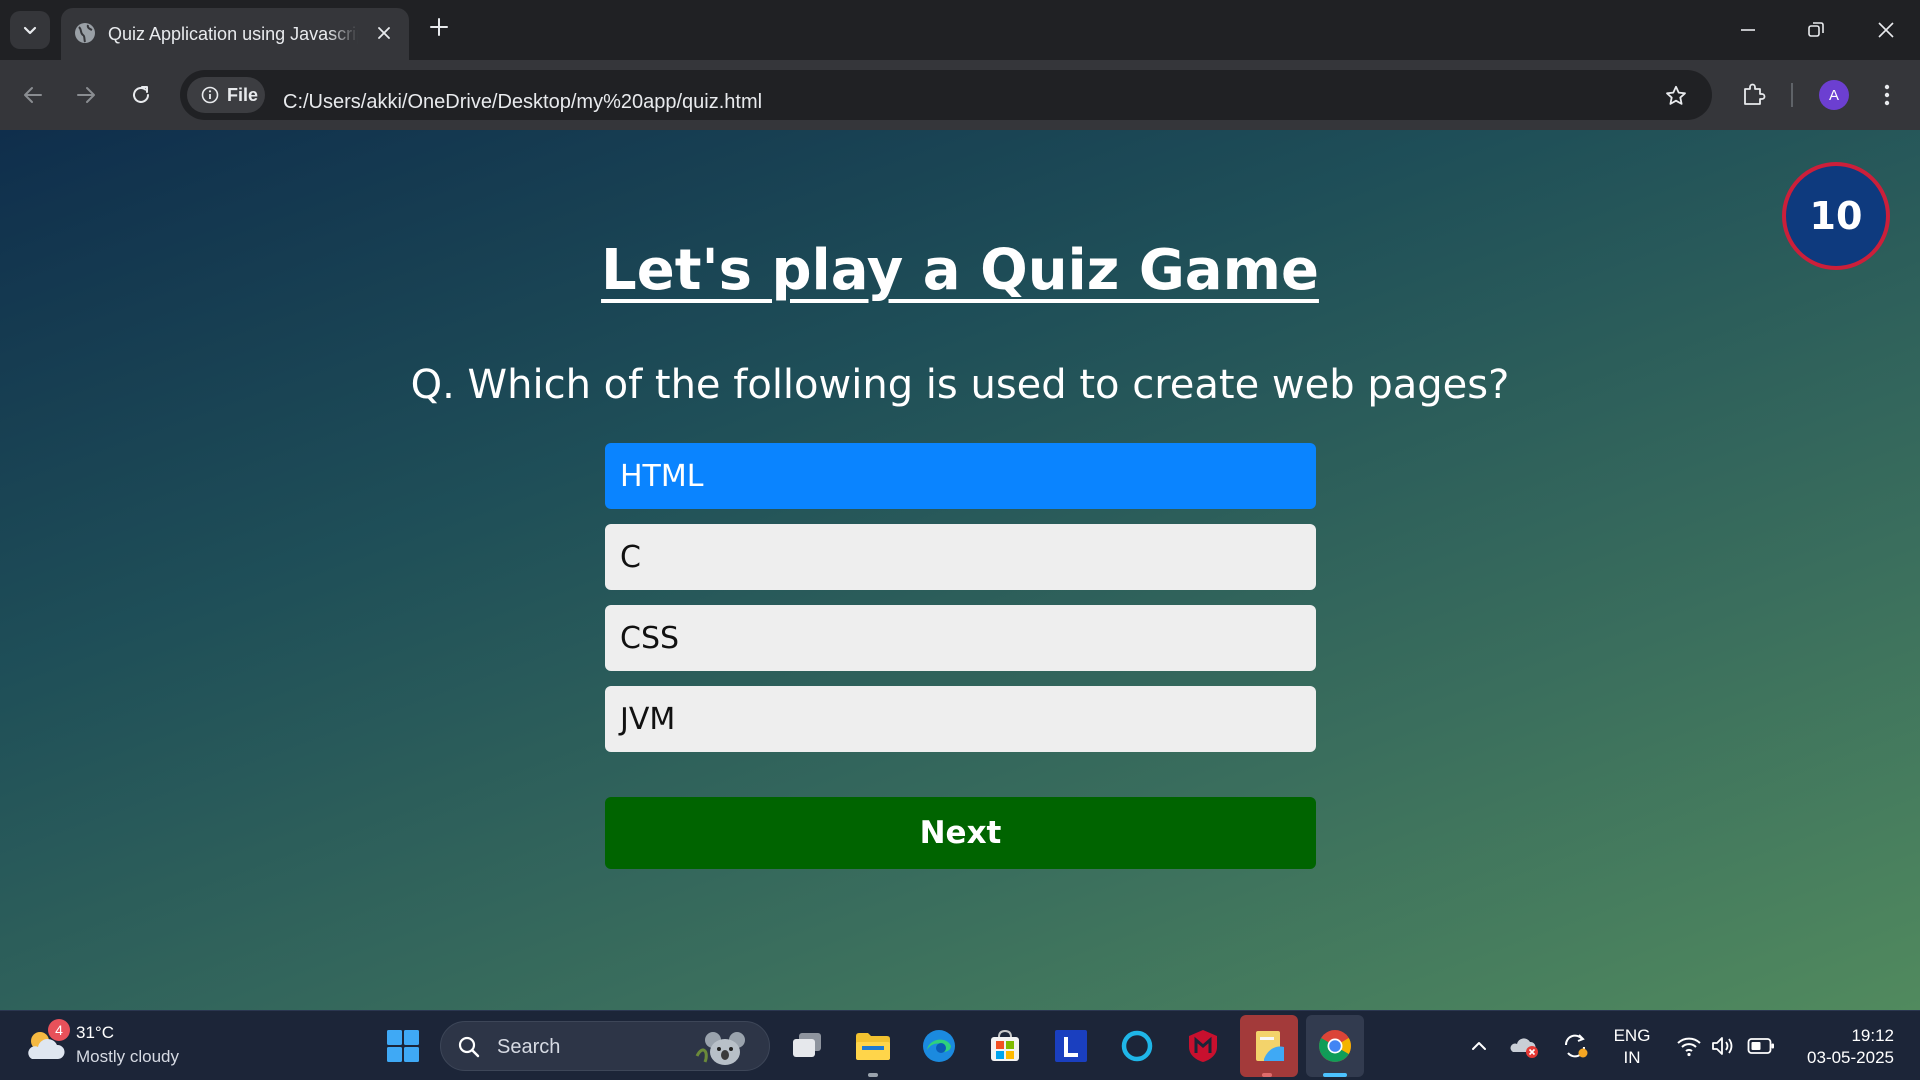 This screenshot has width=1920, height=1080. Describe the element at coordinates (403, 1046) in the screenshot. I see `windows-start-icon` at that location.